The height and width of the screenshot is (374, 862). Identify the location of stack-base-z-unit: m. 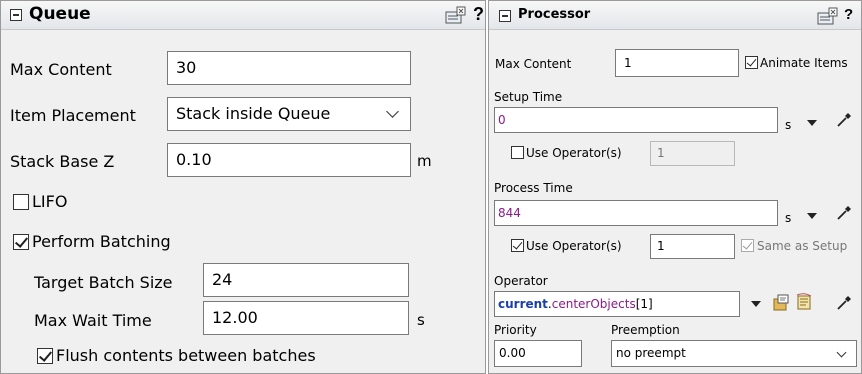
(424, 161).